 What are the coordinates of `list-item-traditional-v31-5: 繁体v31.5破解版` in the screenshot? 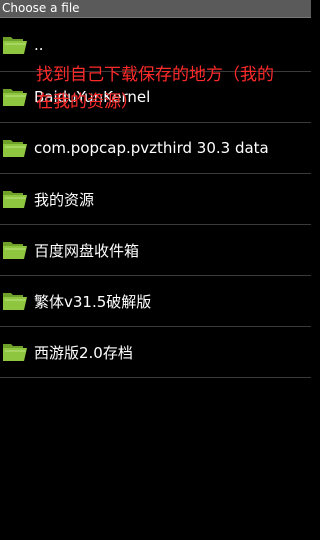 It's located at (155, 301).